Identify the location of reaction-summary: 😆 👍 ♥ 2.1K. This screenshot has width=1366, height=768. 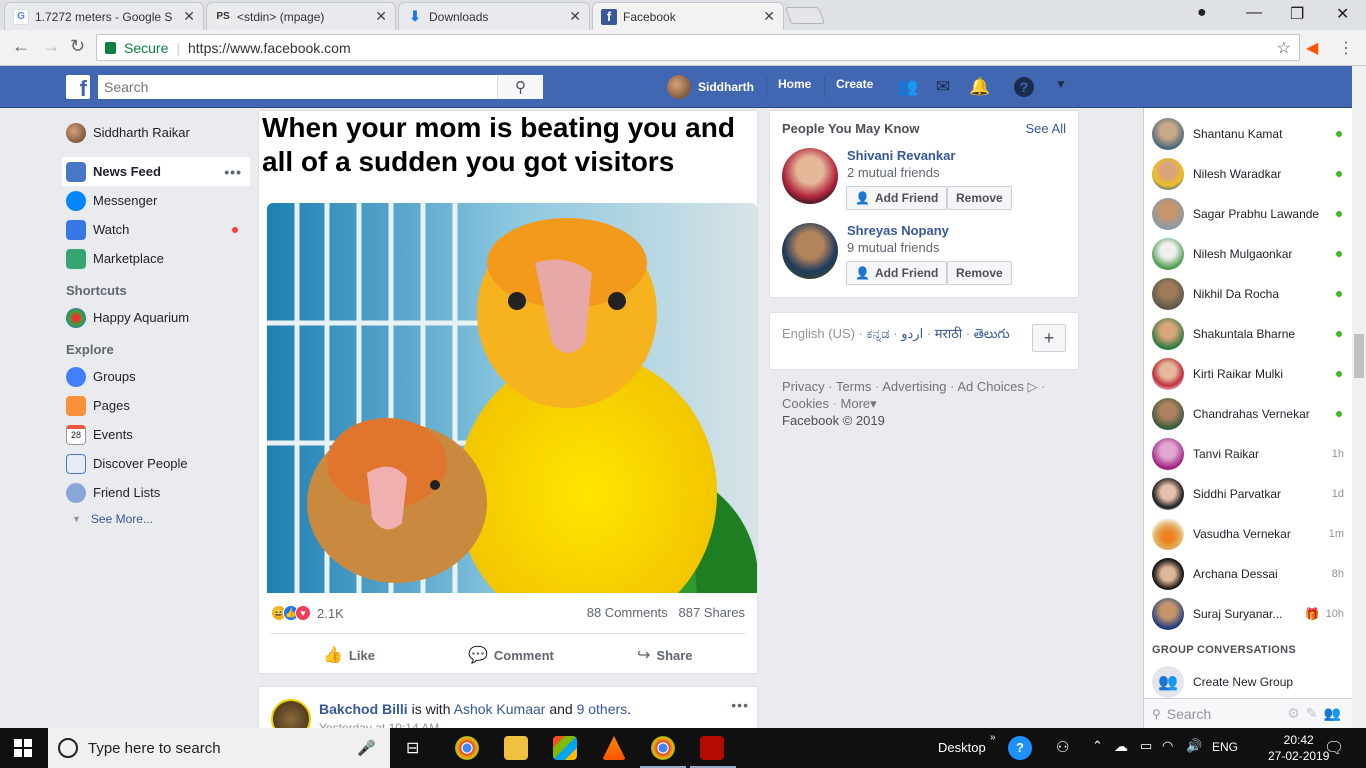
(307, 613).